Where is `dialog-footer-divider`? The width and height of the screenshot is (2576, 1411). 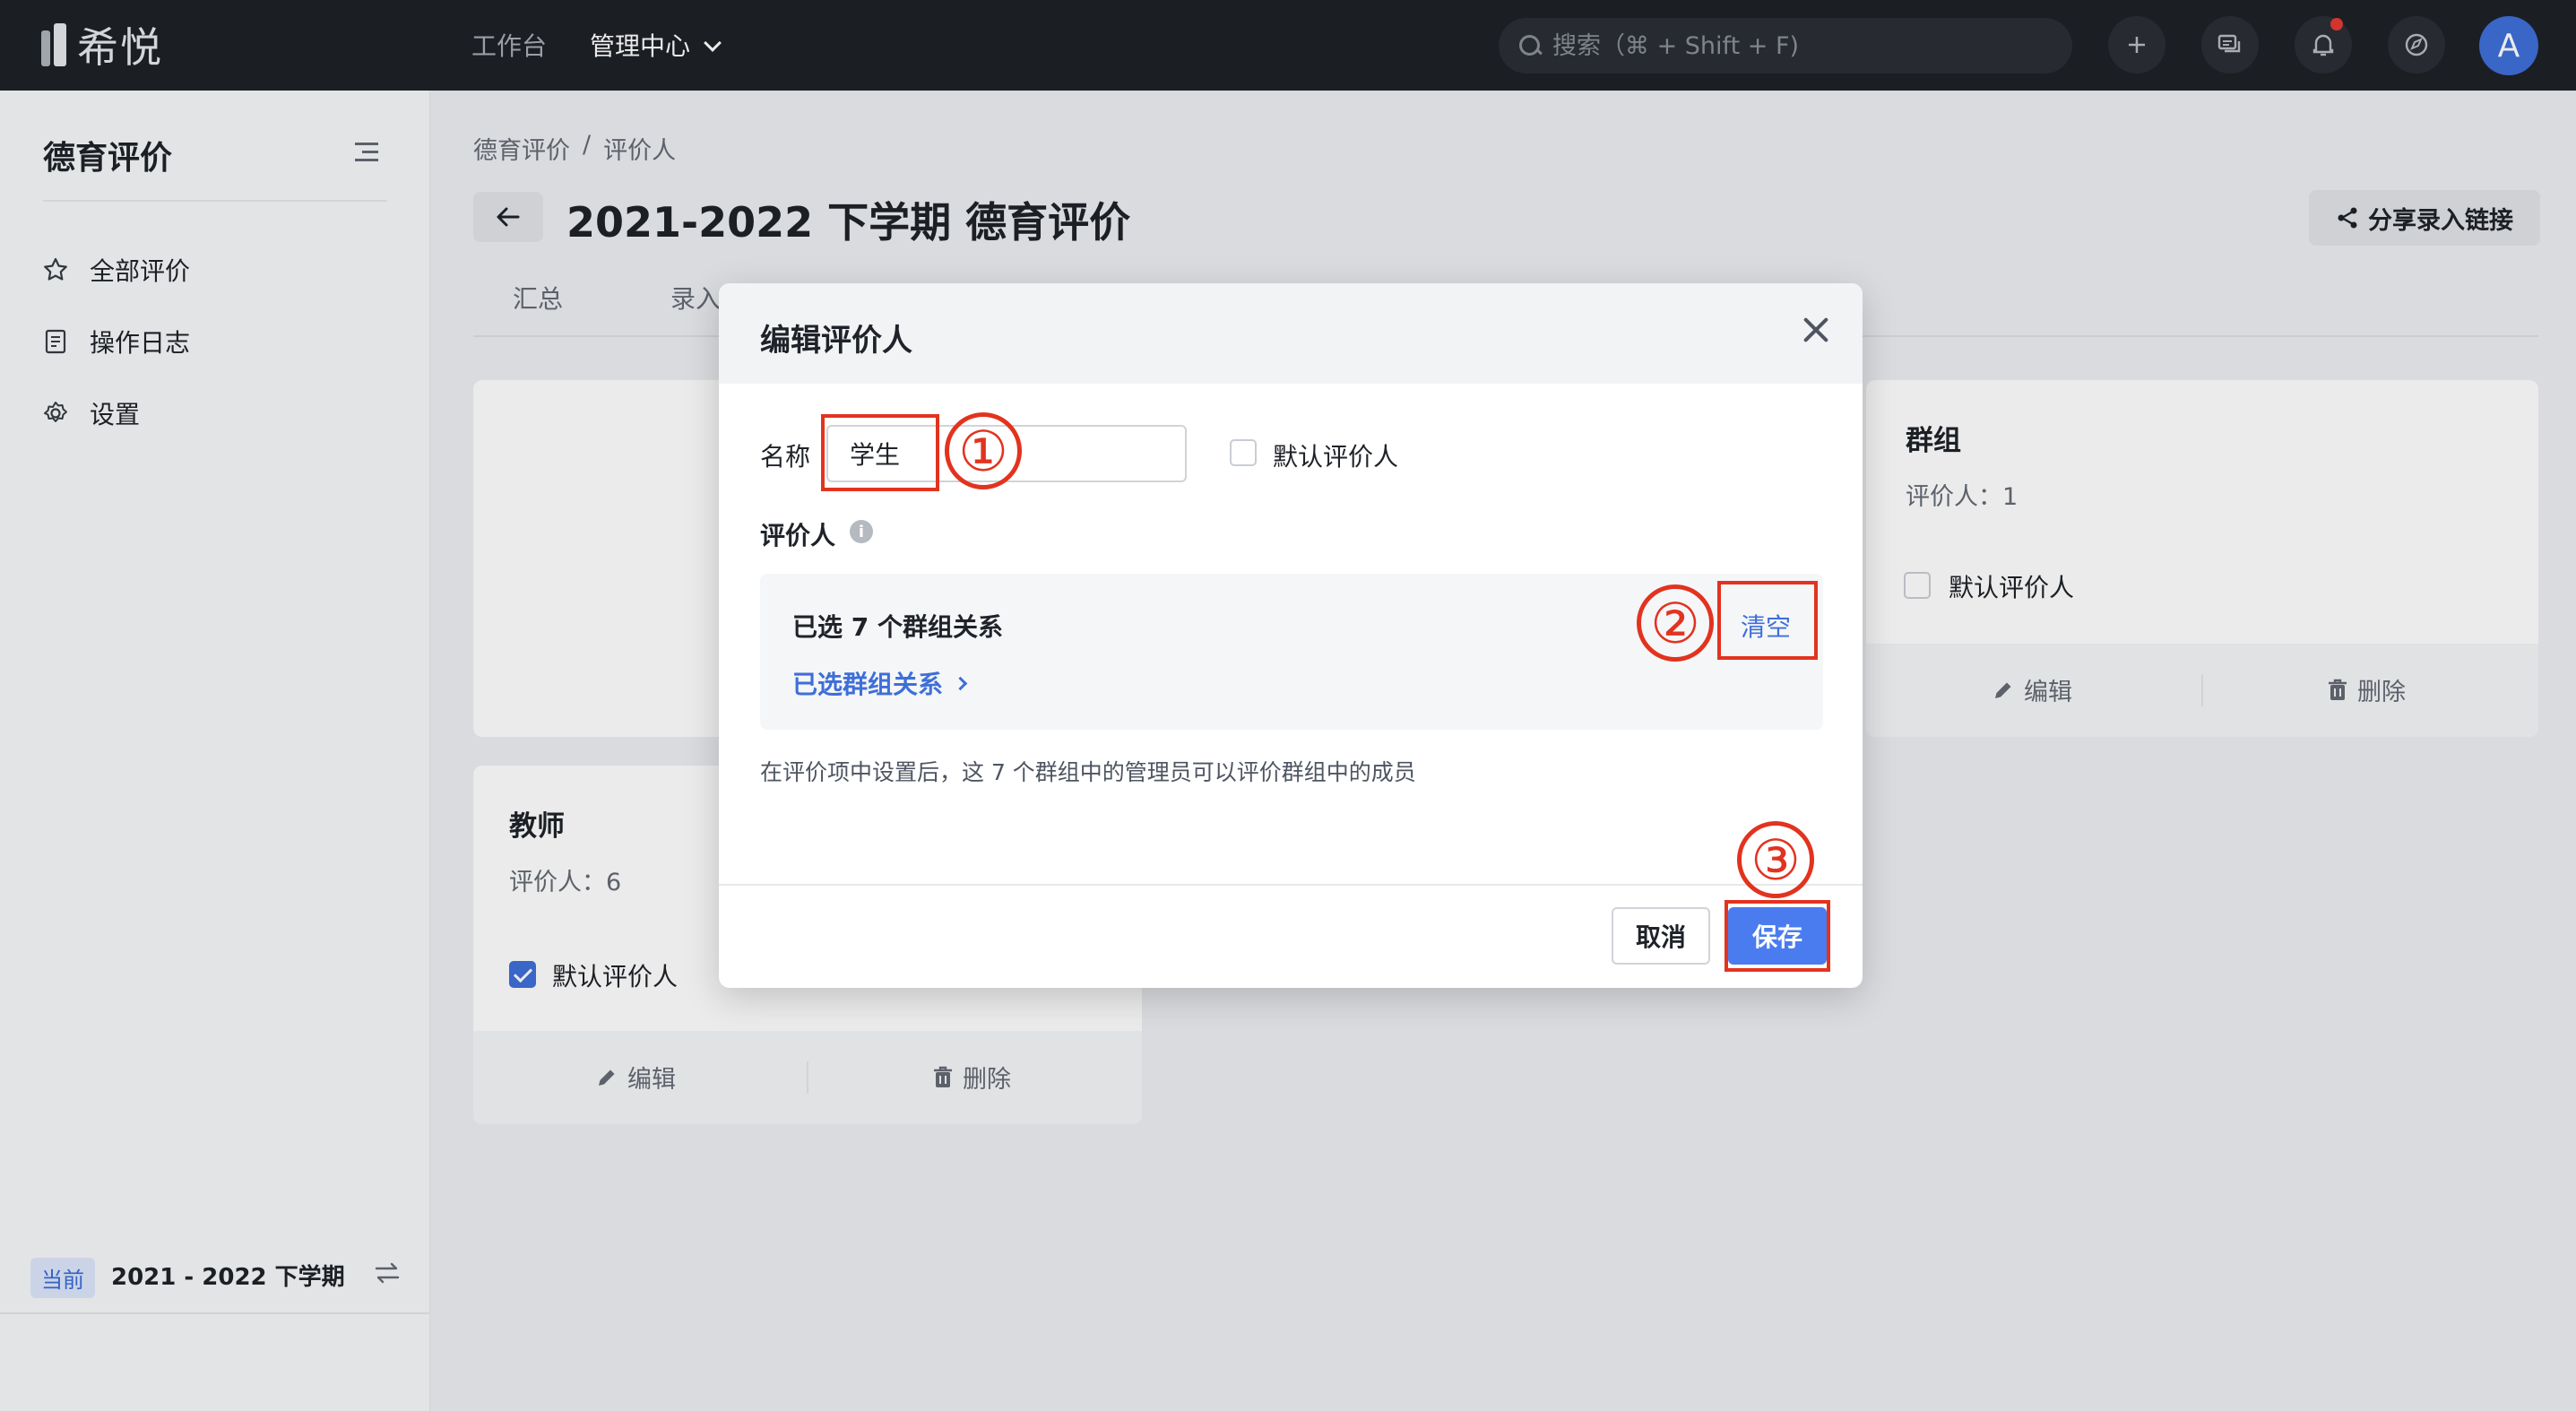 dialog-footer-divider is located at coordinates (1291, 885).